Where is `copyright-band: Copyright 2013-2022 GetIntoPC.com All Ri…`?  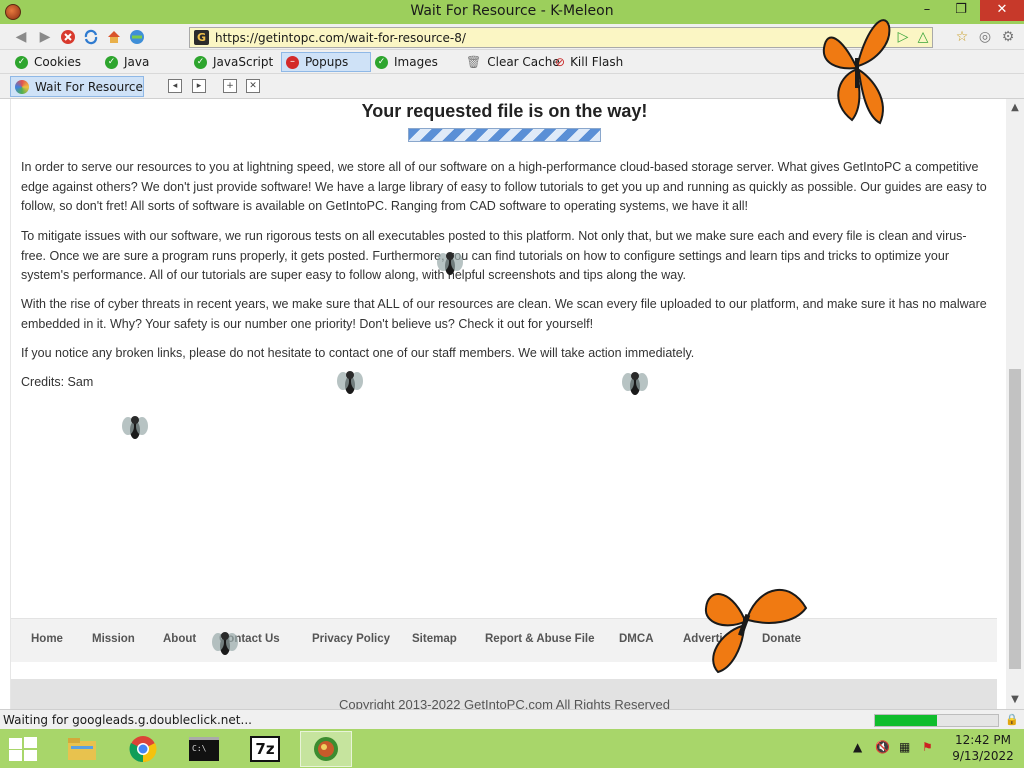
copyright-band: Copyright 2013-2022 GetIntoPC.com All Ri… is located at coordinates (504, 694).